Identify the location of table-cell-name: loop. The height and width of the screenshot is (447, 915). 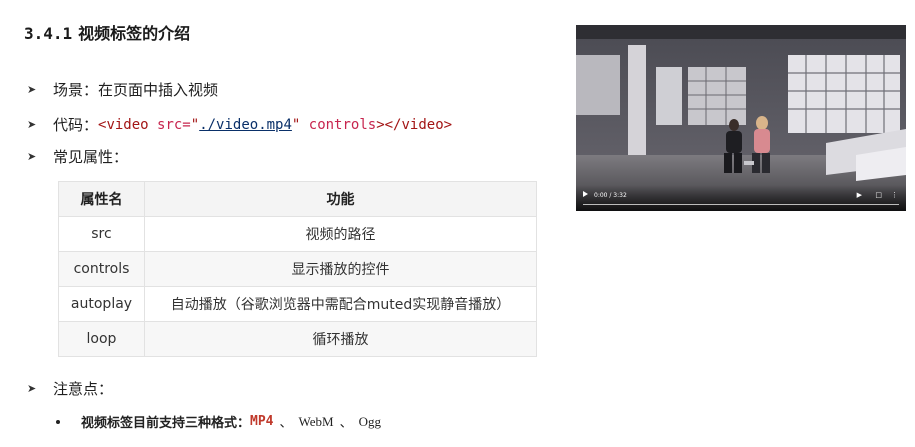
(101, 339).